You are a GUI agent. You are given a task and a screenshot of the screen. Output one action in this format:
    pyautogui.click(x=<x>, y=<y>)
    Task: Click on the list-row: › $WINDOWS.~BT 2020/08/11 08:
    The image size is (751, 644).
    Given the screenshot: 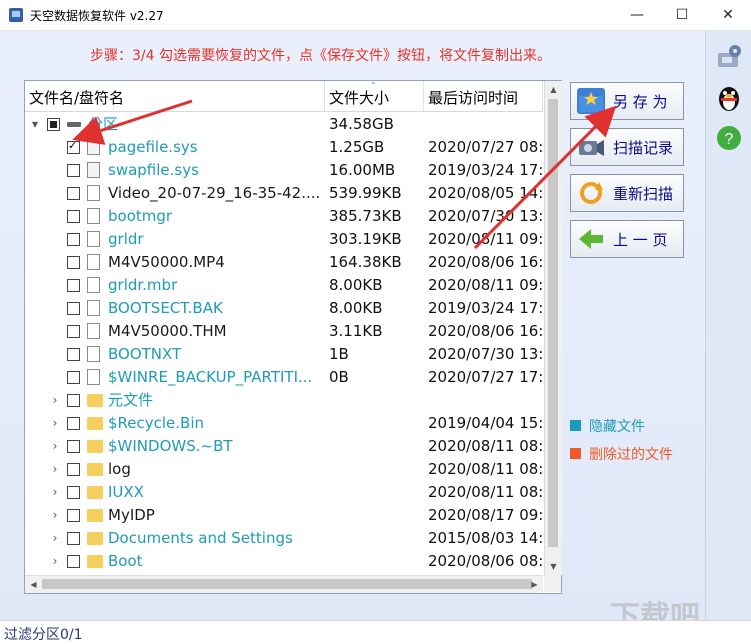 What is the action you would take?
    pyautogui.click(x=284, y=446)
    